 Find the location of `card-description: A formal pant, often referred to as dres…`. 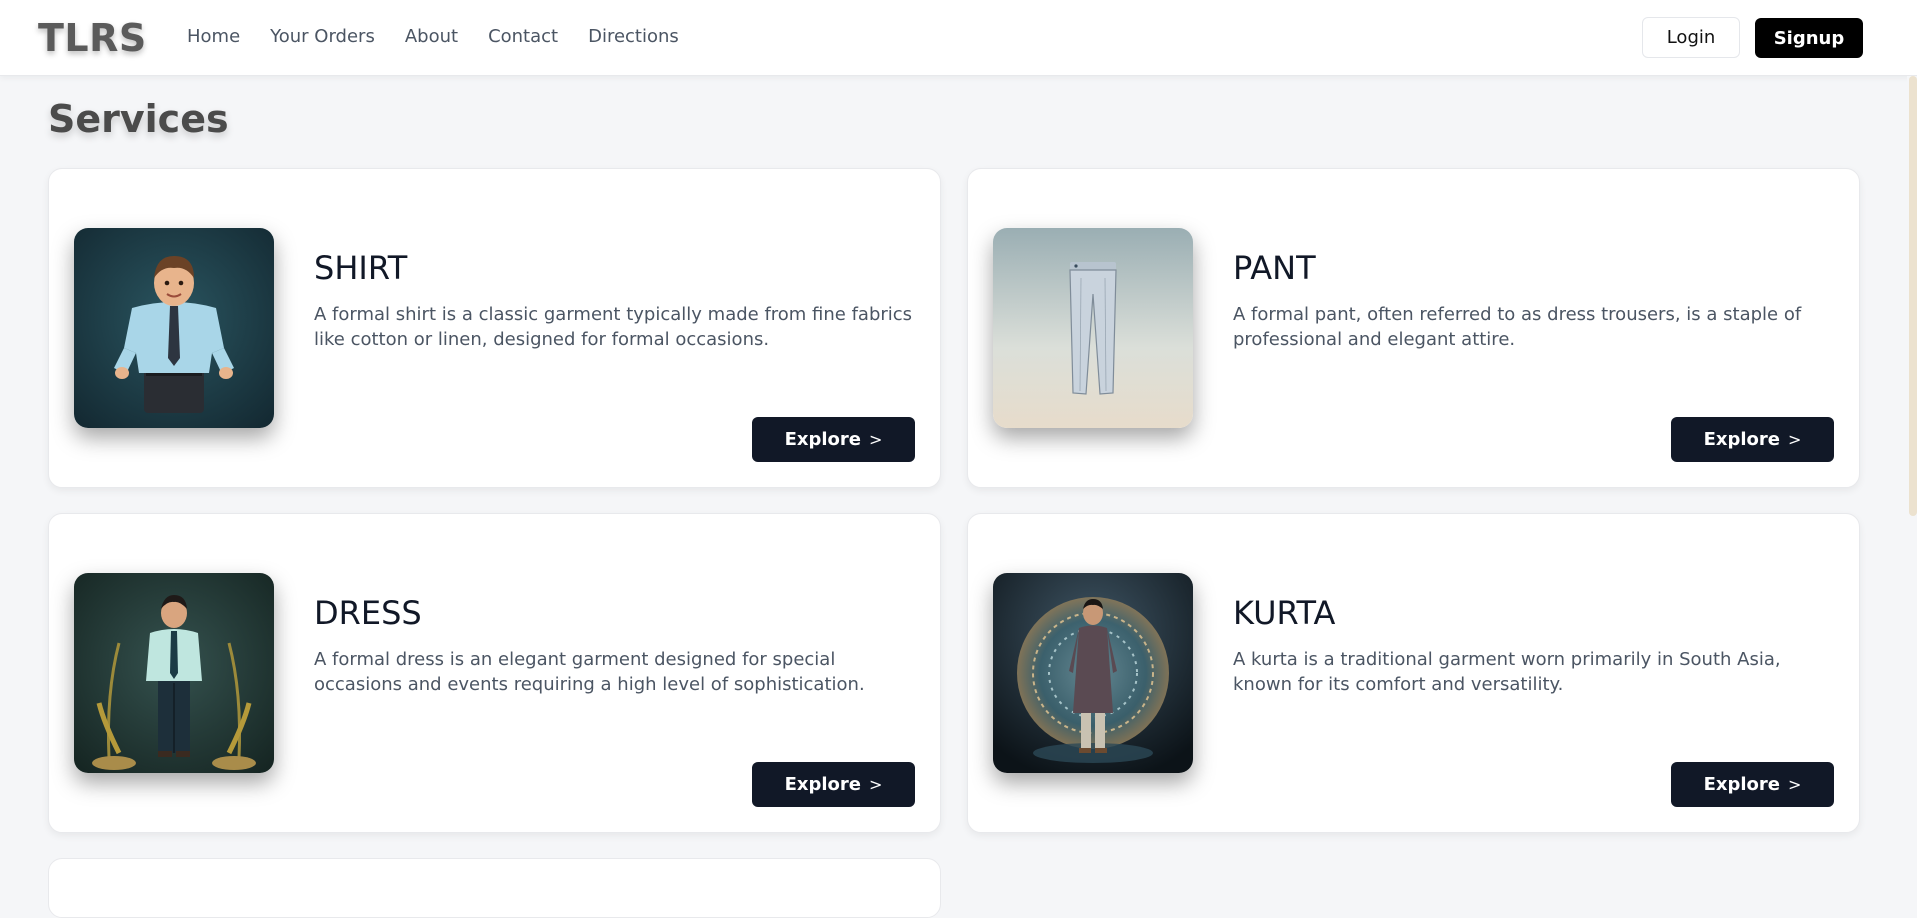

card-description: A formal pant, often referred to as dres… is located at coordinates (1517, 327).